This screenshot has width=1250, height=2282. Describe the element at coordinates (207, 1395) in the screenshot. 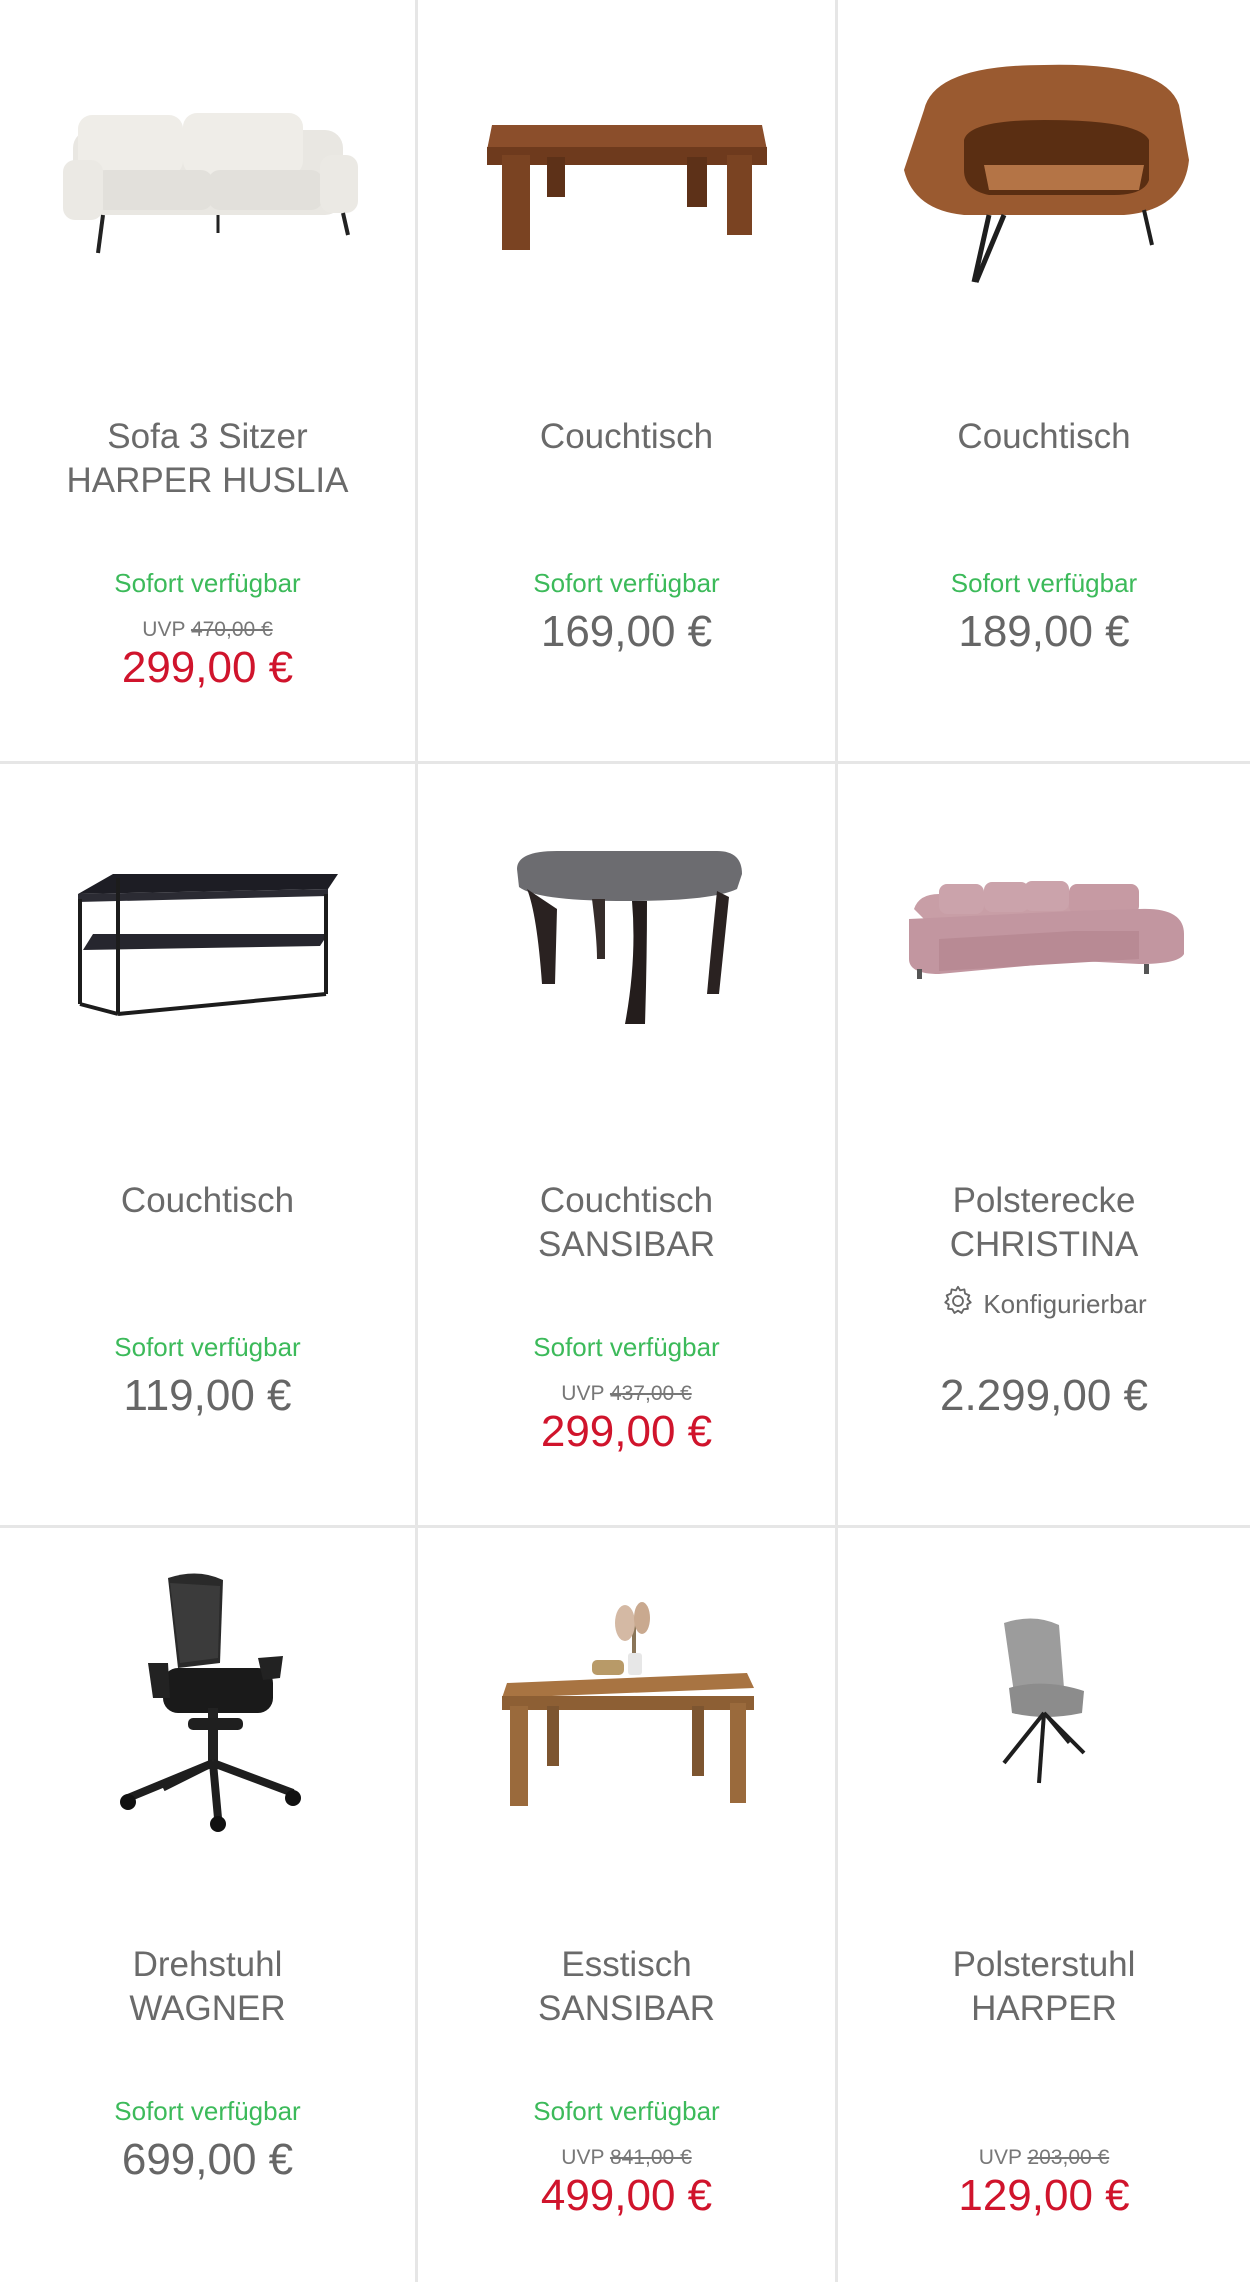

I see `product-price: 119,00 €` at that location.